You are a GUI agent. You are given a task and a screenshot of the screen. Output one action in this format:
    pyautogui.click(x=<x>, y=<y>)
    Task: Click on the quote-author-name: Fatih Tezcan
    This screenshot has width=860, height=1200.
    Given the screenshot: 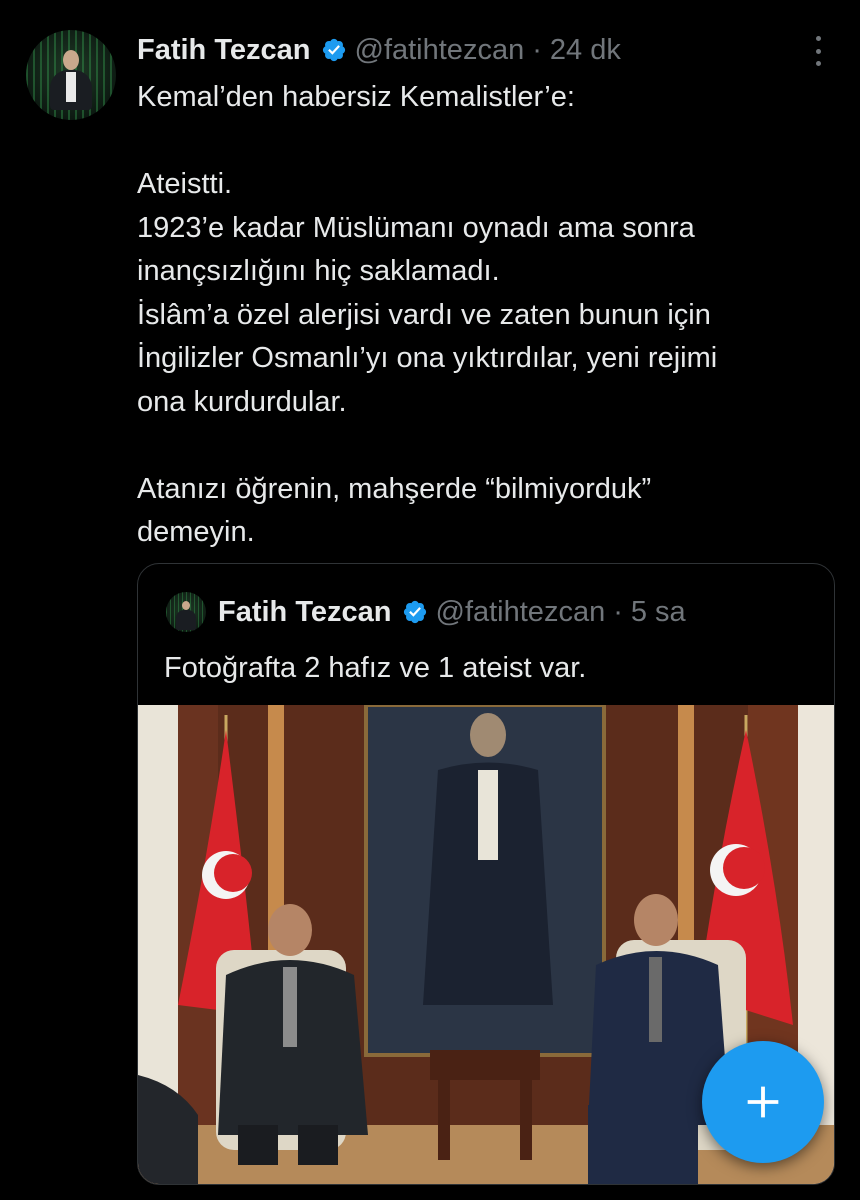 What is the action you would take?
    pyautogui.click(x=305, y=612)
    